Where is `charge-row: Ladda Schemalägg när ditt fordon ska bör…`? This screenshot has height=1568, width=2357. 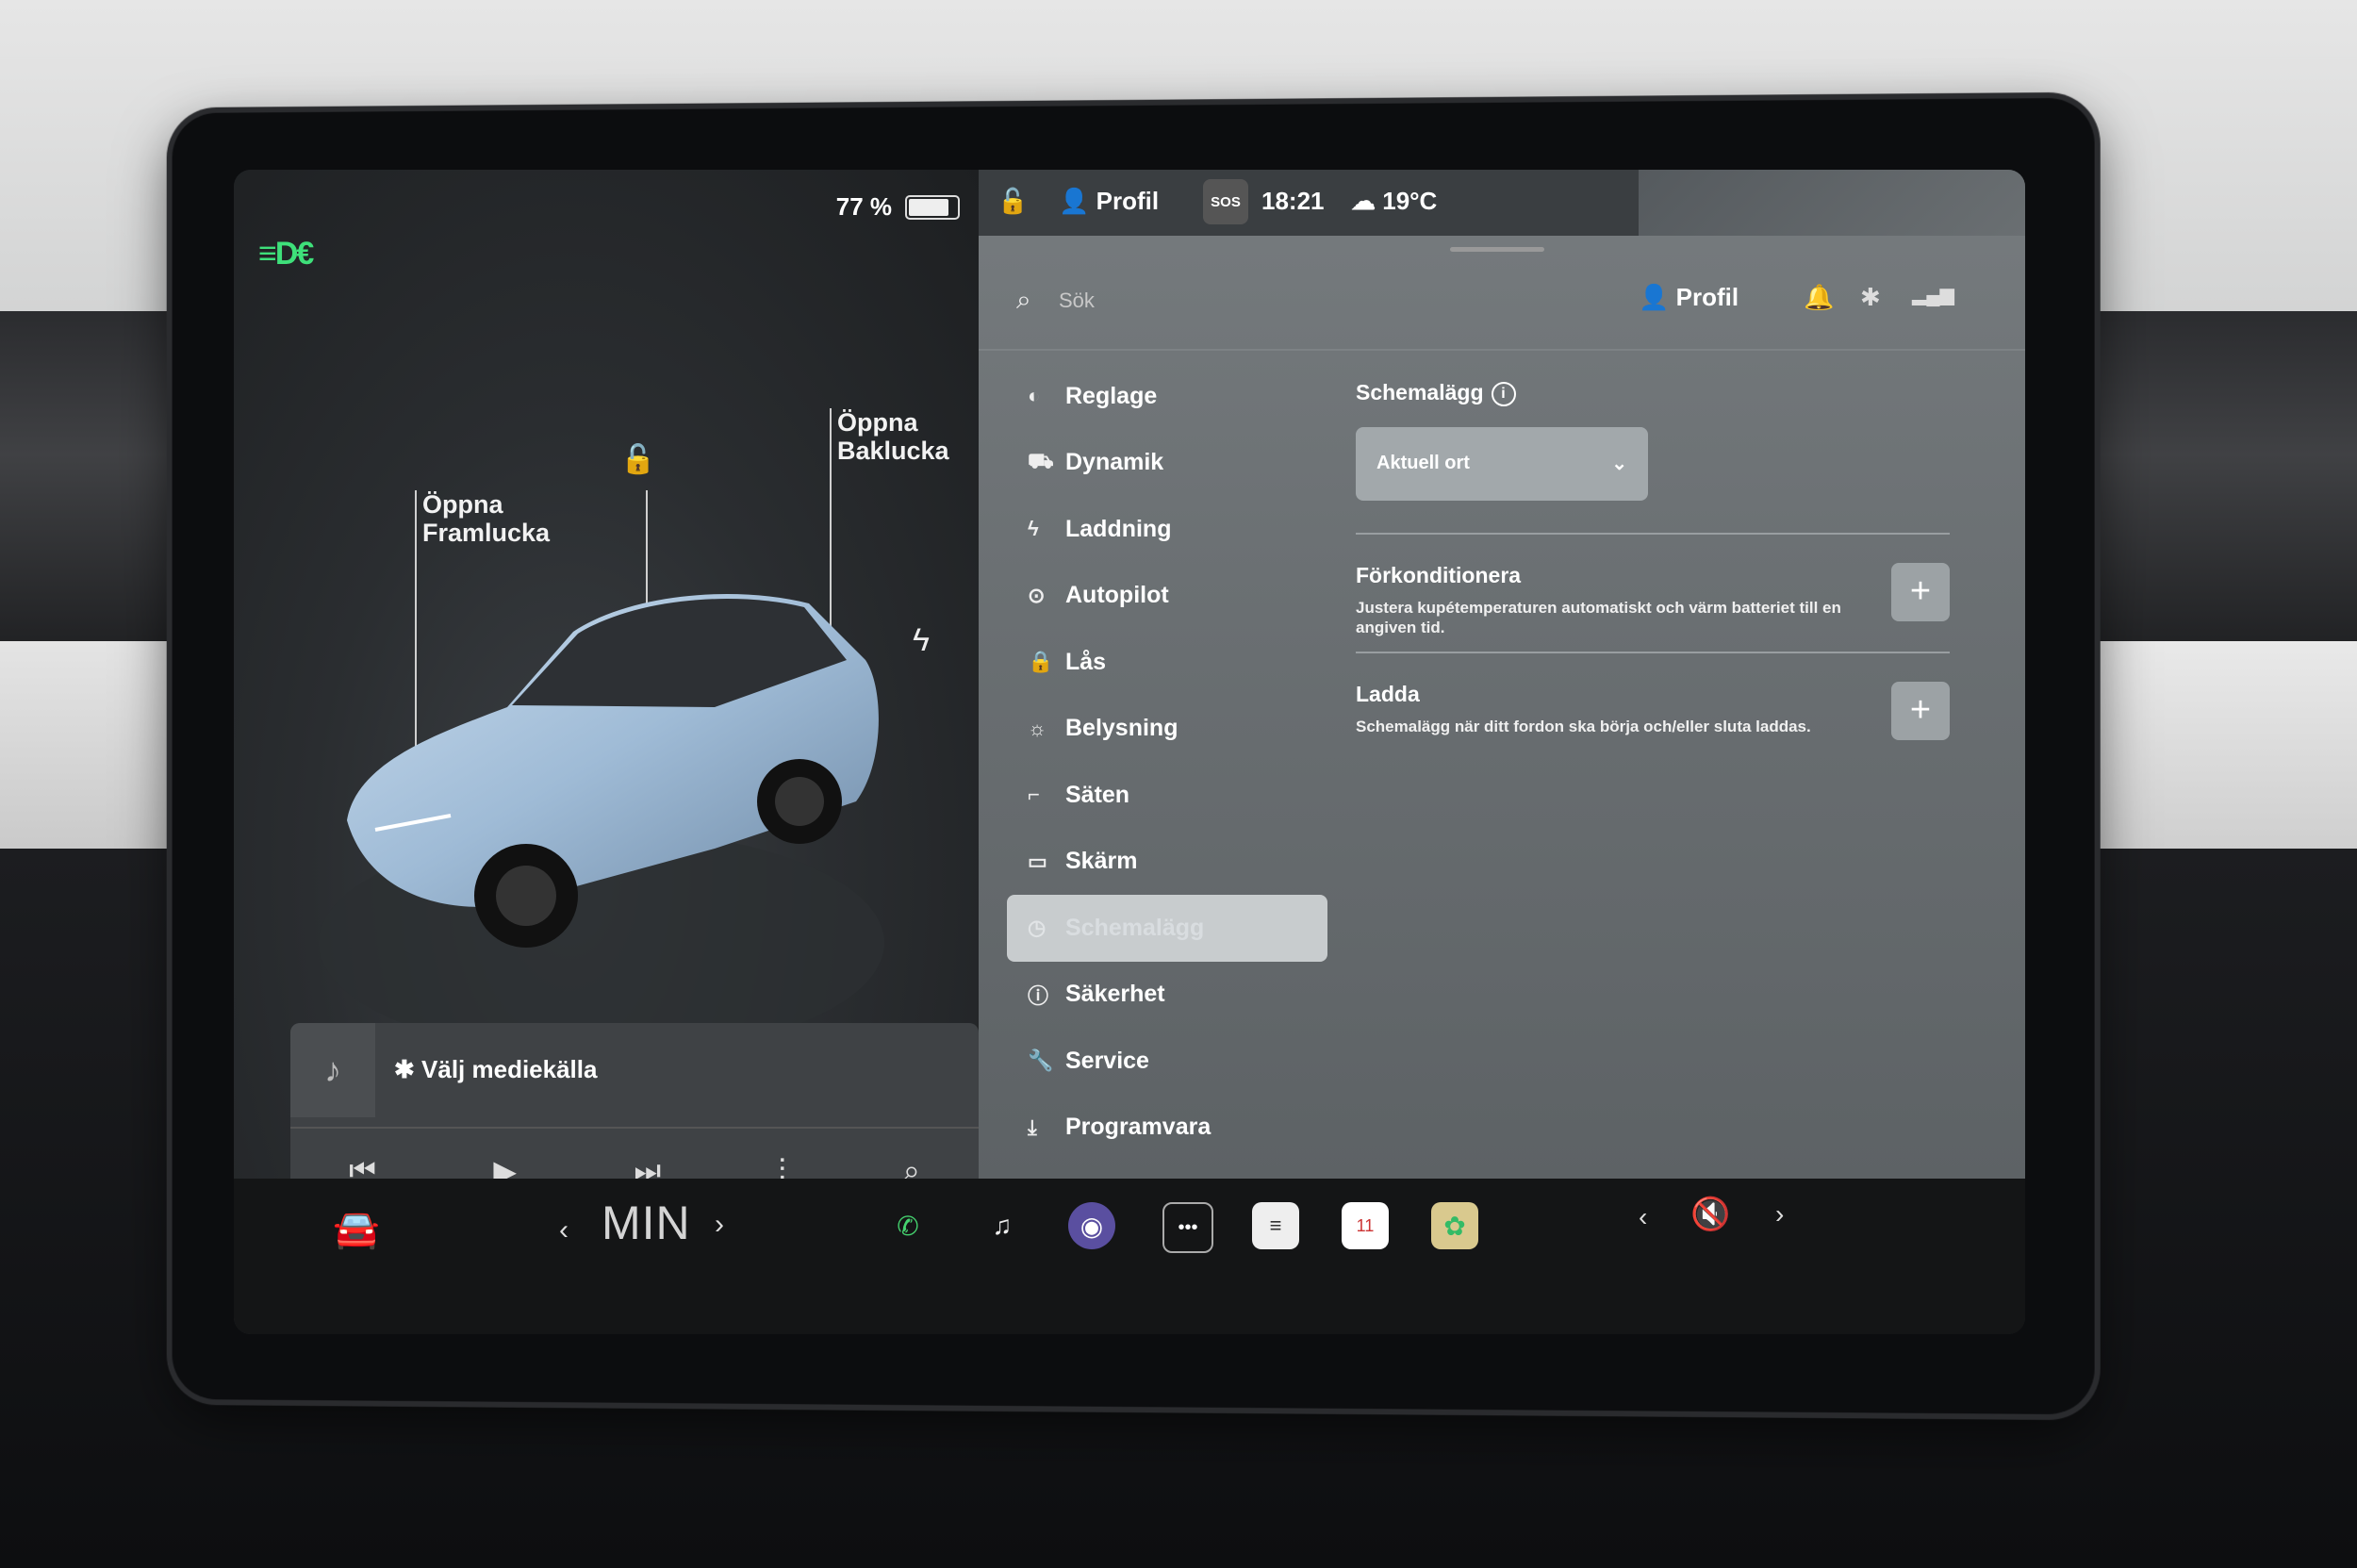
charge-row: Ladda Schemalägg när ditt fordon ska bör… is located at coordinates (1653, 719).